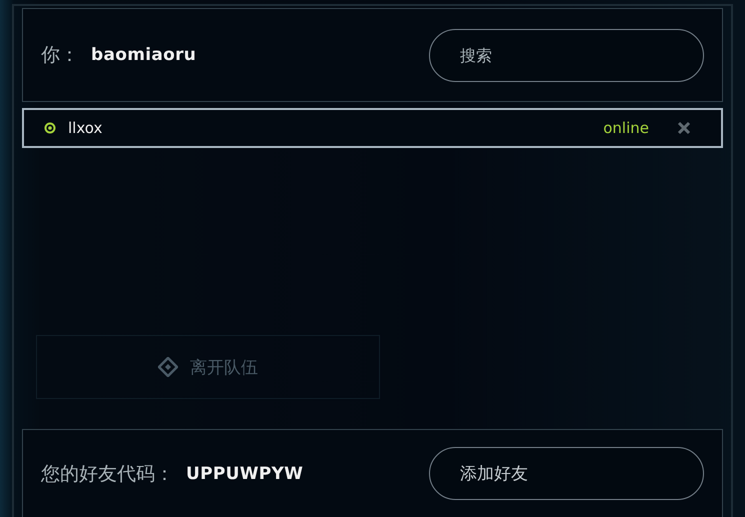 Image resolution: width=745 pixels, height=517 pixels. What do you see at coordinates (372, 128) in the screenshot?
I see `friend-row: llxox online` at bounding box center [372, 128].